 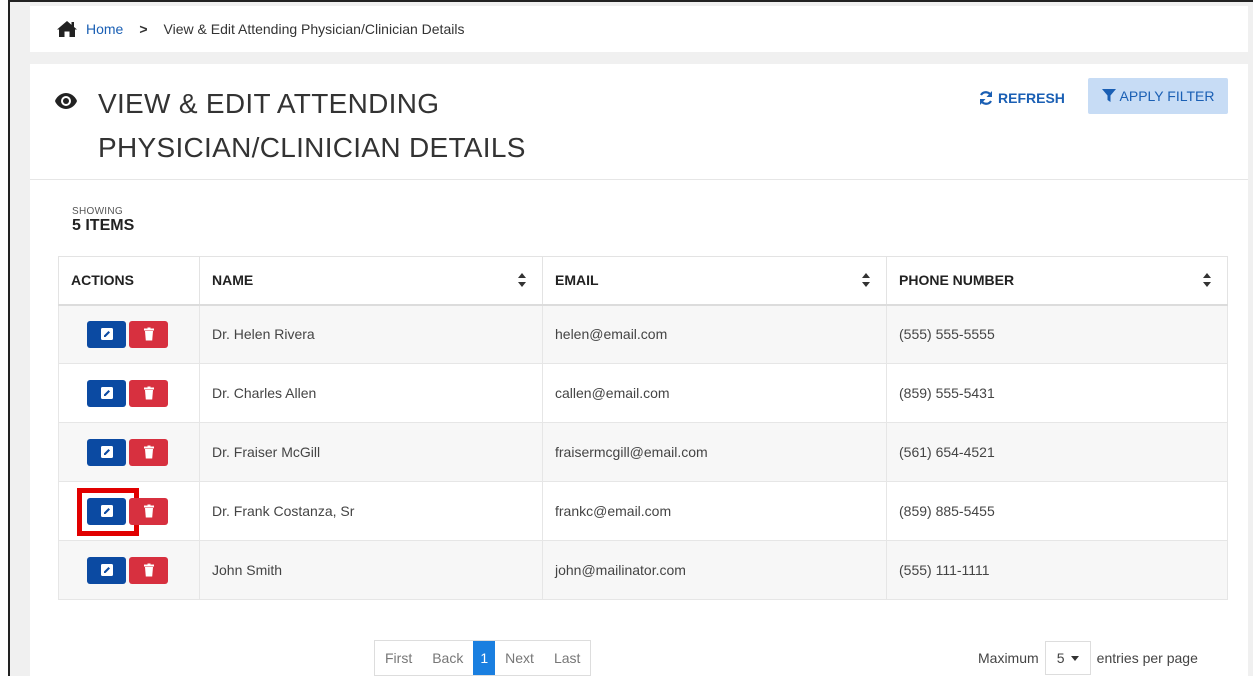 What do you see at coordinates (714, 393) in the screenshot?
I see `cell-email: callen@email.com` at bounding box center [714, 393].